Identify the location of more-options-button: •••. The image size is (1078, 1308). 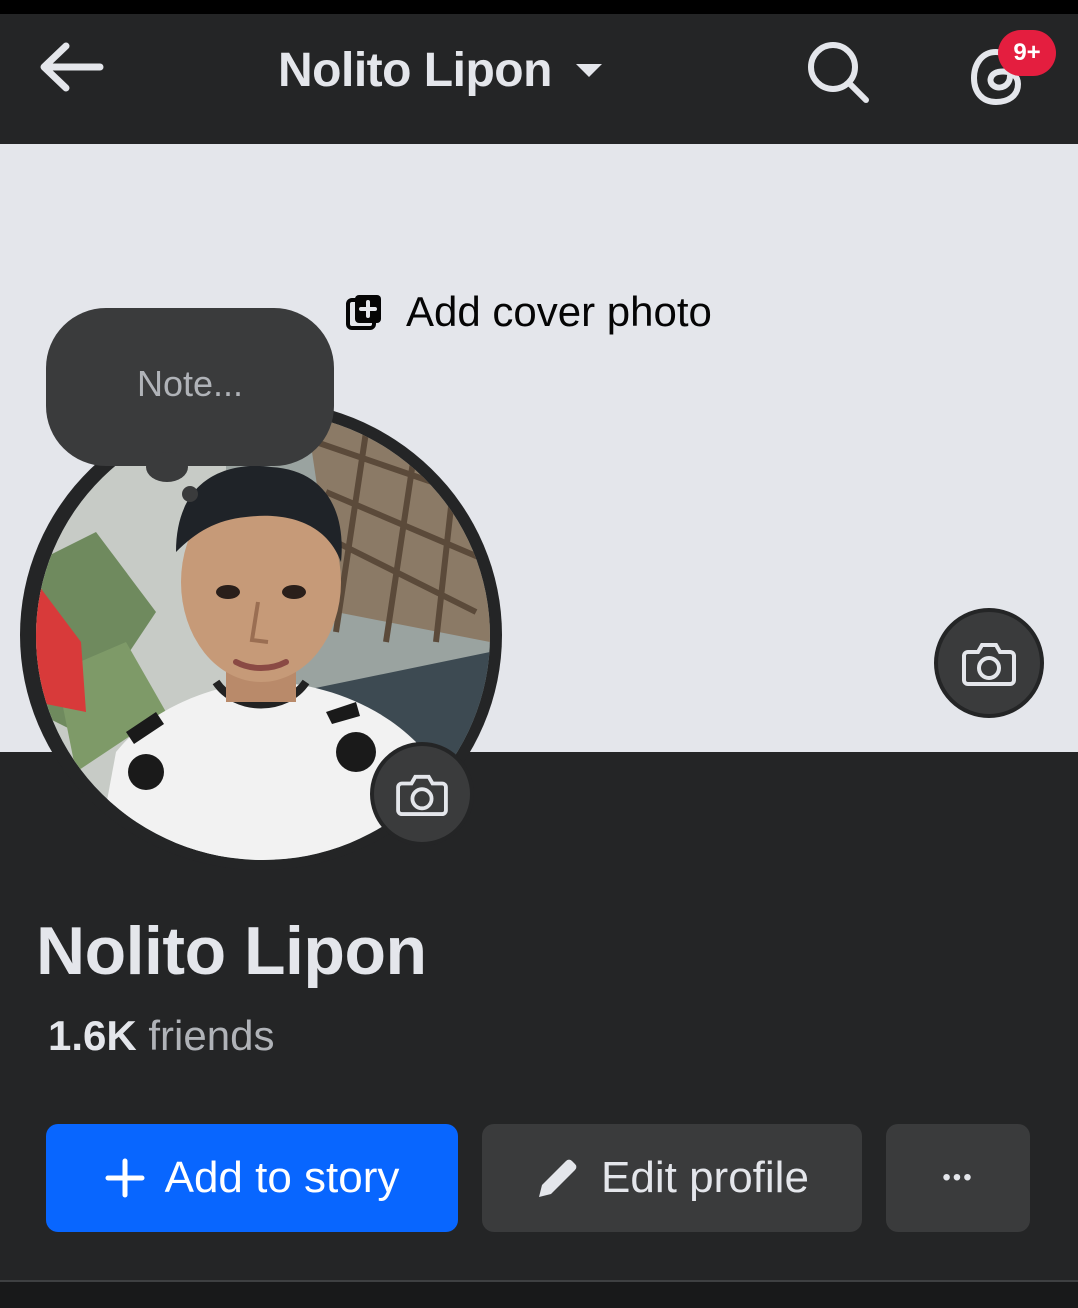
(958, 1178).